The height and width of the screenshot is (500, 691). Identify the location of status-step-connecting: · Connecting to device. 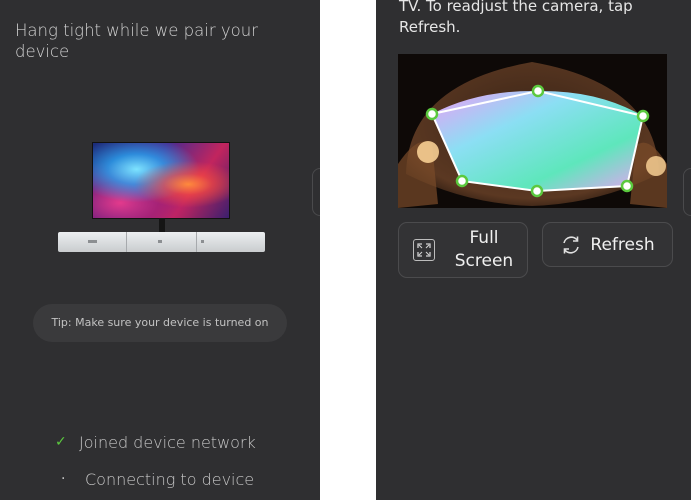
(154, 479).